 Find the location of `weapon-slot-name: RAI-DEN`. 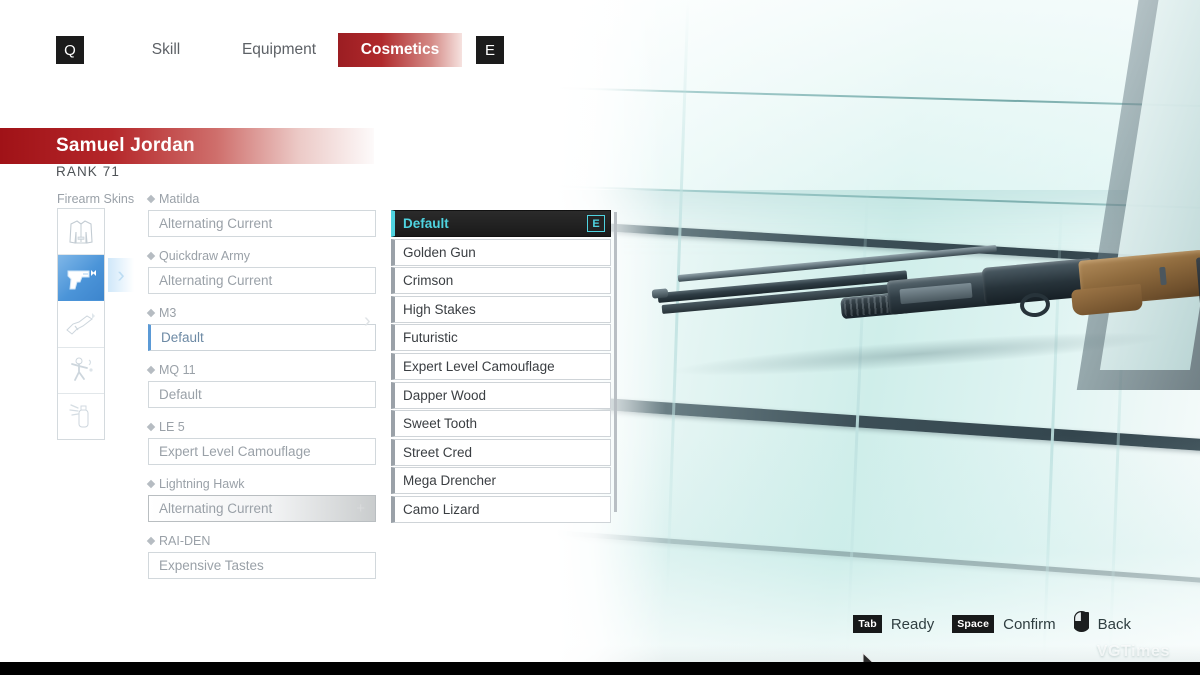

weapon-slot-name: RAI-DEN is located at coordinates (261, 541).